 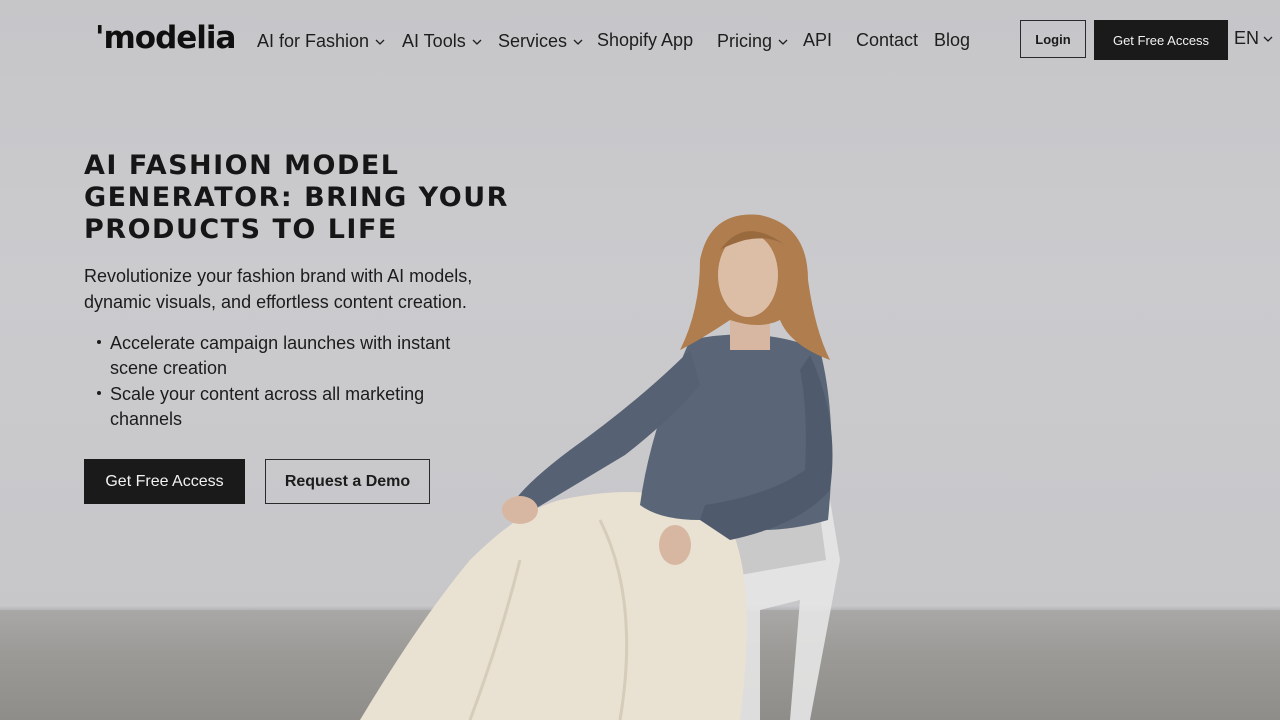 What do you see at coordinates (434, 41) in the screenshot?
I see `nav-ai-tools-label: AI Tools` at bounding box center [434, 41].